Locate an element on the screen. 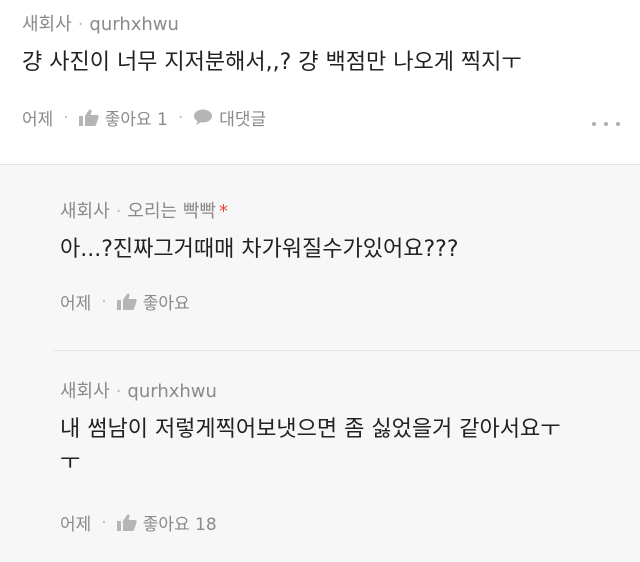 This screenshot has width=640, height=562. comment-actions: 어제 · 좋아요 1 · 대댓글 is located at coordinates (144, 118).